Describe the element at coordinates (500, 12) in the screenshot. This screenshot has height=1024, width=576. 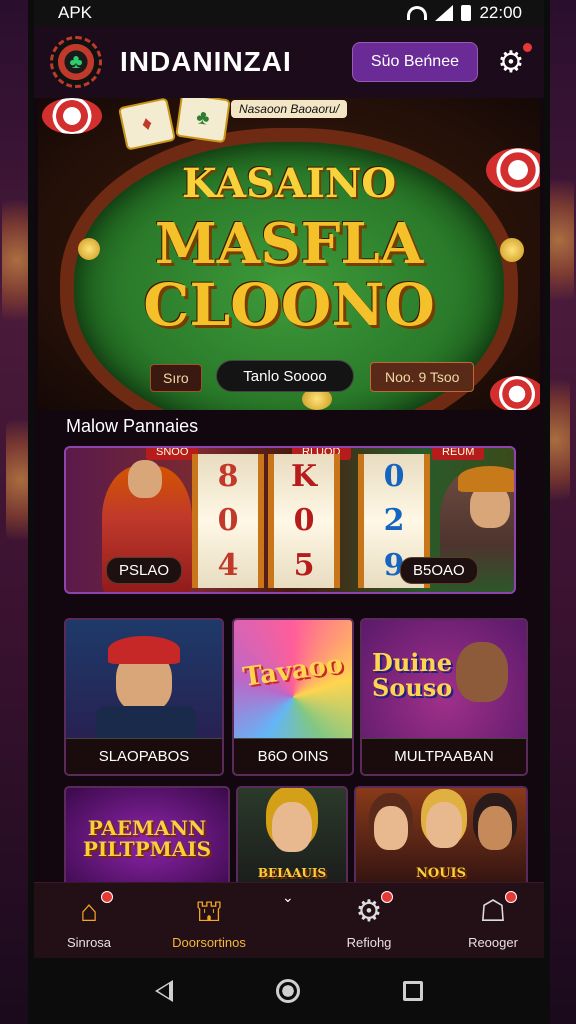
I see `status-time: 22:00` at that location.